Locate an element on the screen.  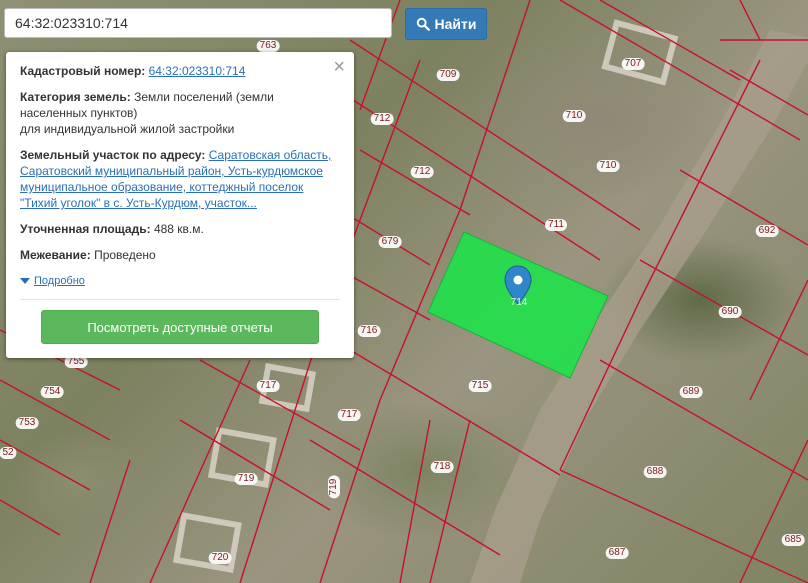
parcel-label: 709 is located at coordinates (448, 75).